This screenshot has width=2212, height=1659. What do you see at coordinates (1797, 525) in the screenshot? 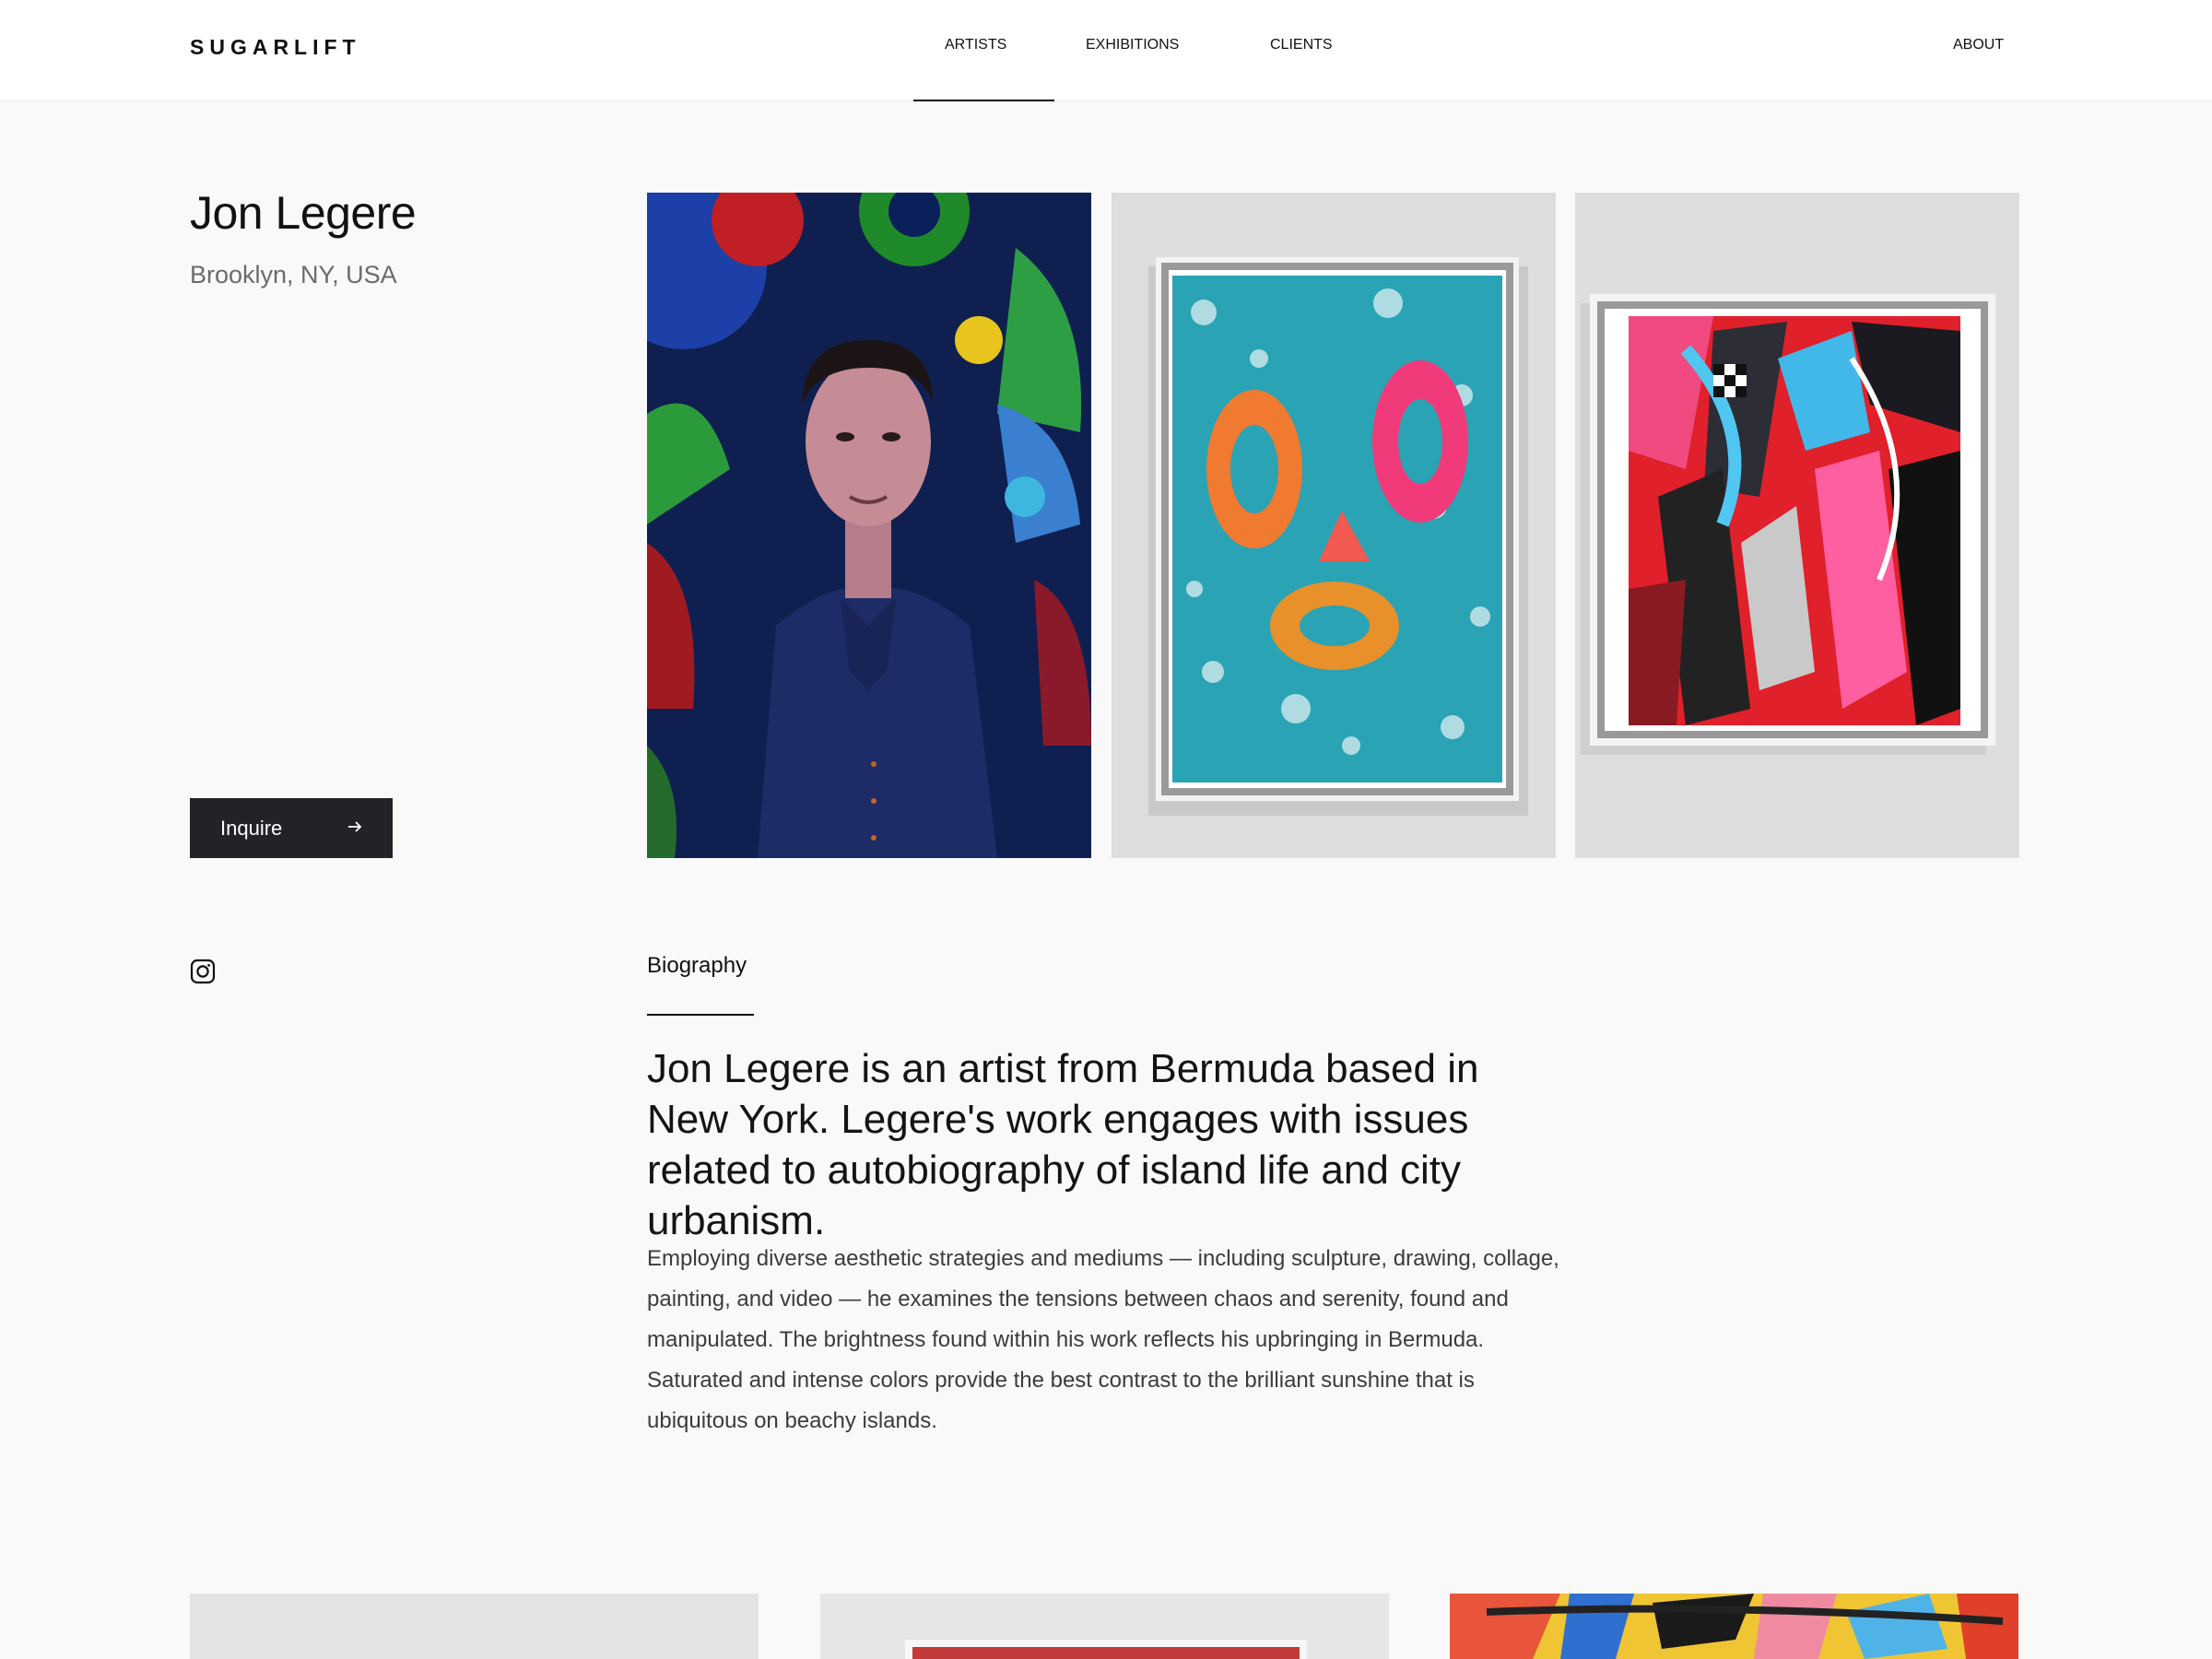
I see `framed-artwork-collage-image` at bounding box center [1797, 525].